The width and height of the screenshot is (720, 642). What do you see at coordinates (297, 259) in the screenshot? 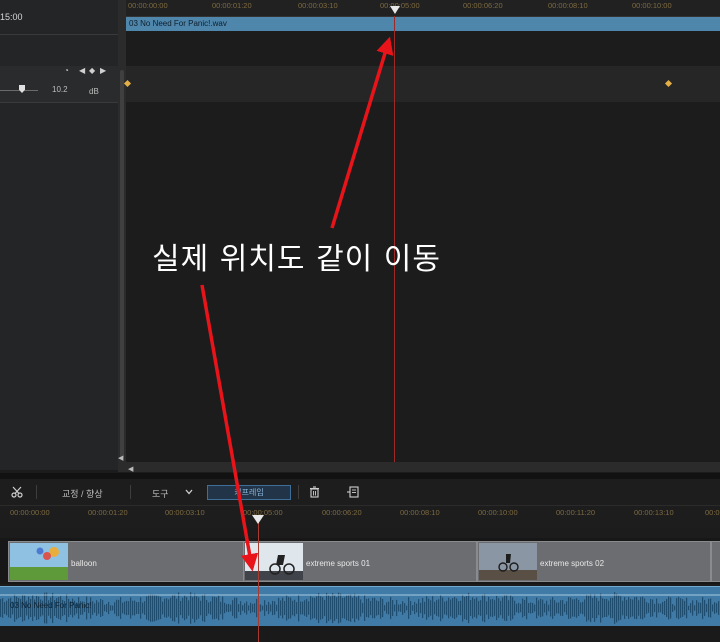
I see `annotation-text: 실제 위치도 같이 이동` at bounding box center [297, 259].